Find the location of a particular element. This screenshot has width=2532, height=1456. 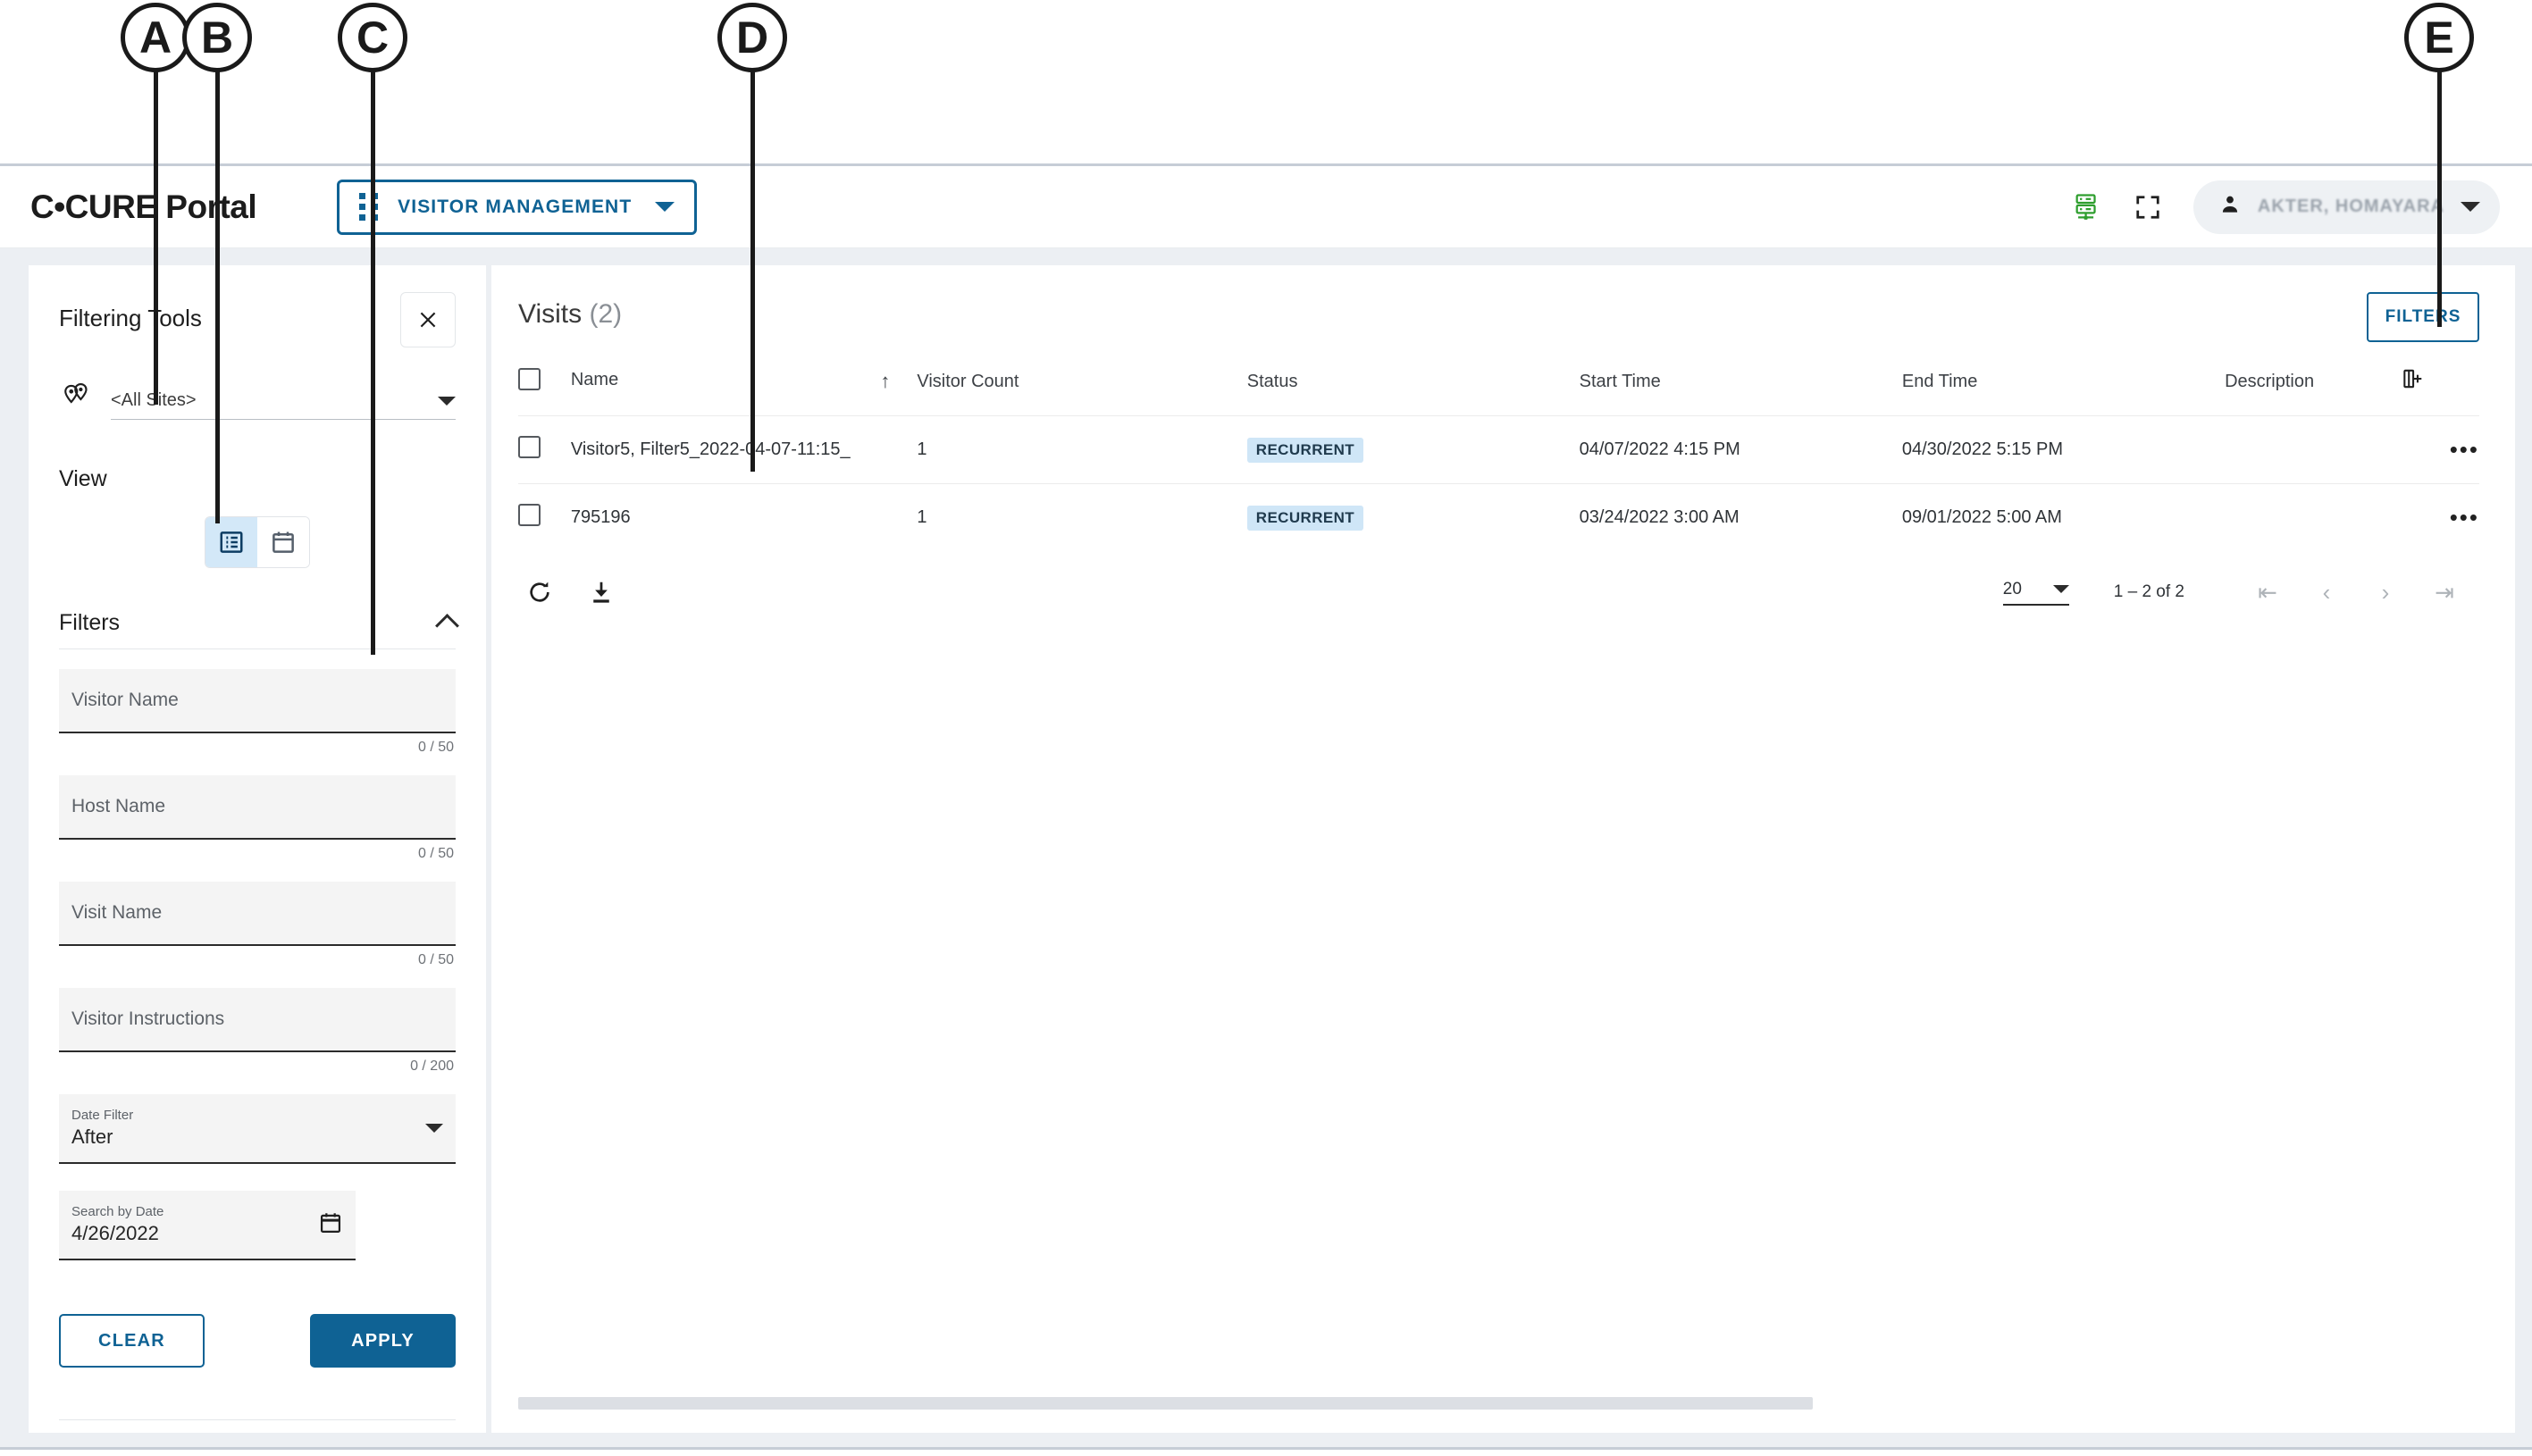

top-bar-actions: AKTER, HOMAYARA is located at coordinates (2286, 207).